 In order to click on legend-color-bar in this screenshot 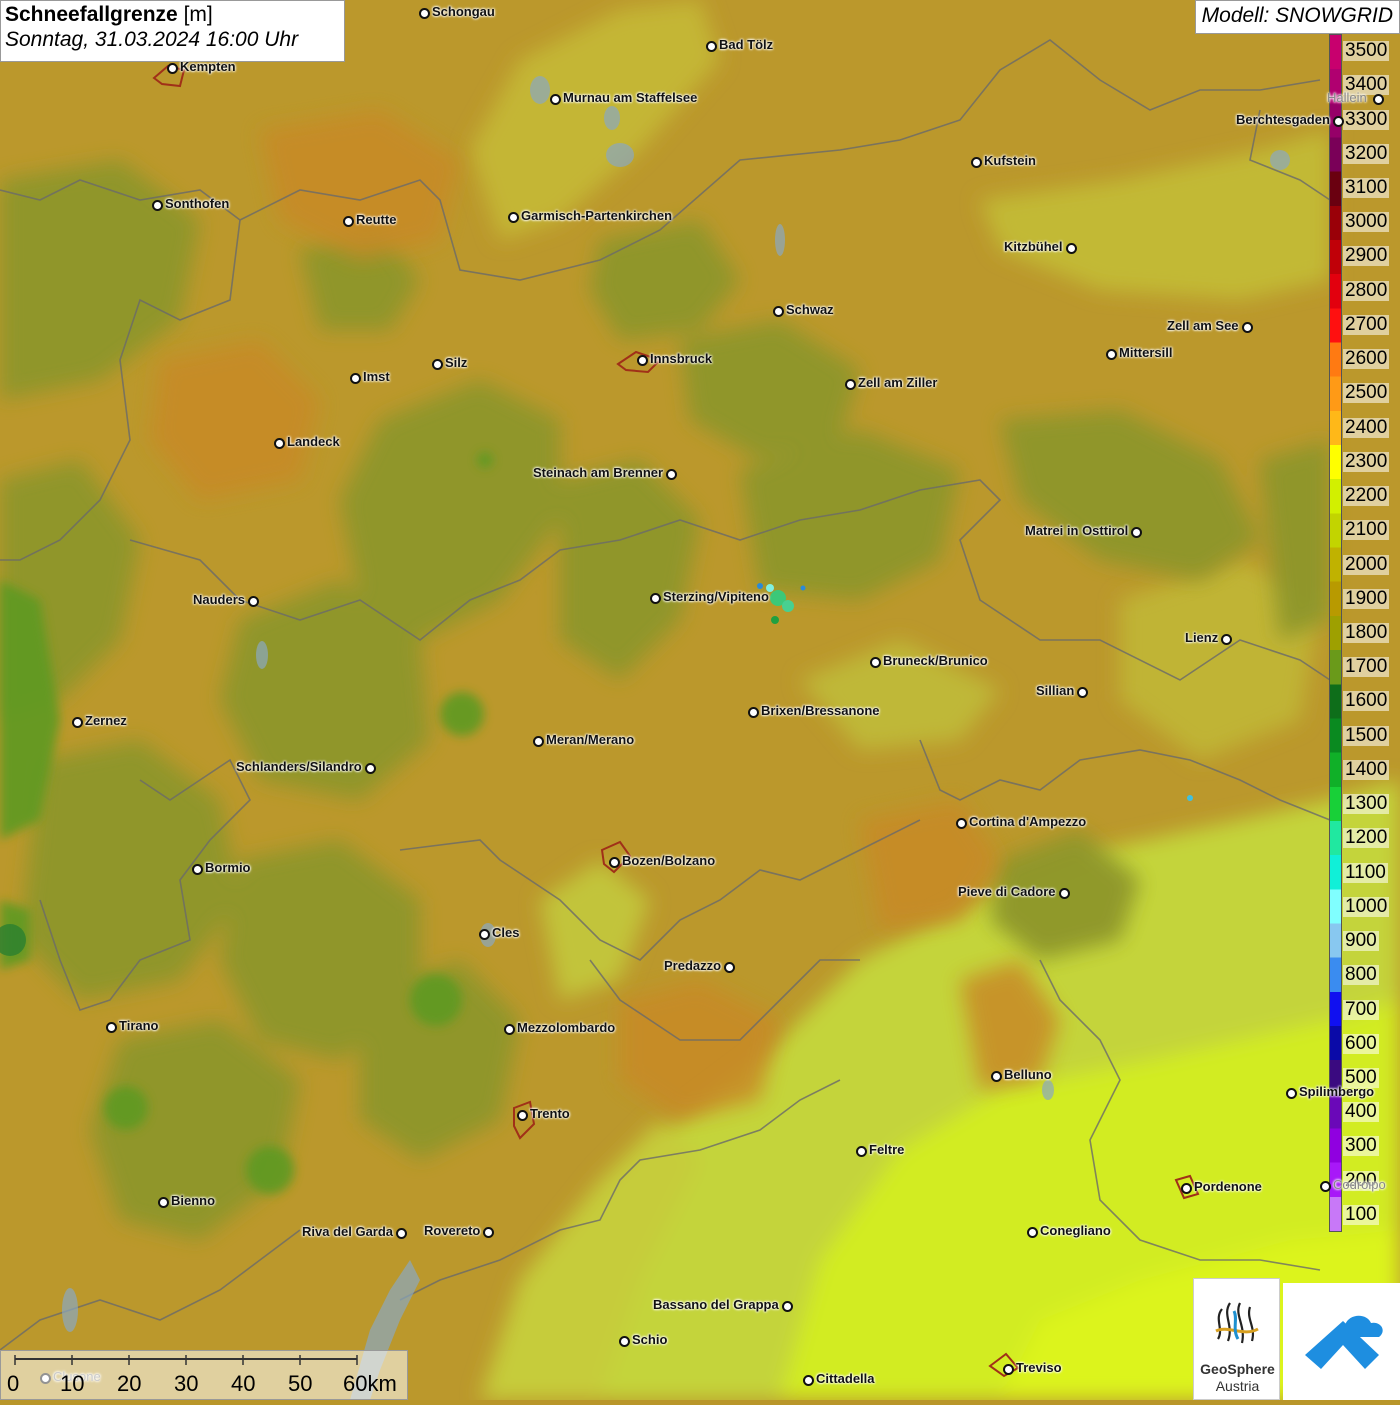, I will do `click(1335, 633)`.